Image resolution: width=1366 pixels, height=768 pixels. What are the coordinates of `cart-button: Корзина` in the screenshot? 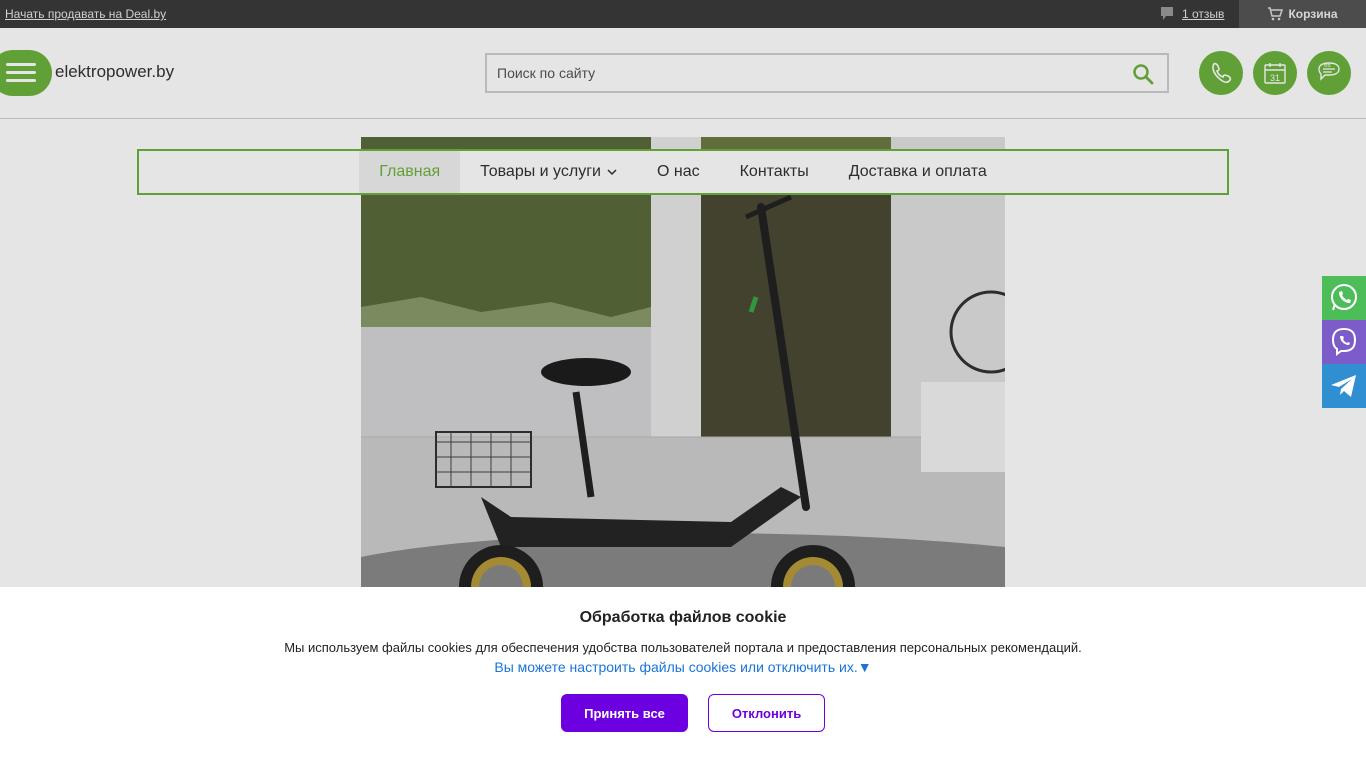 It's located at (1302, 14).